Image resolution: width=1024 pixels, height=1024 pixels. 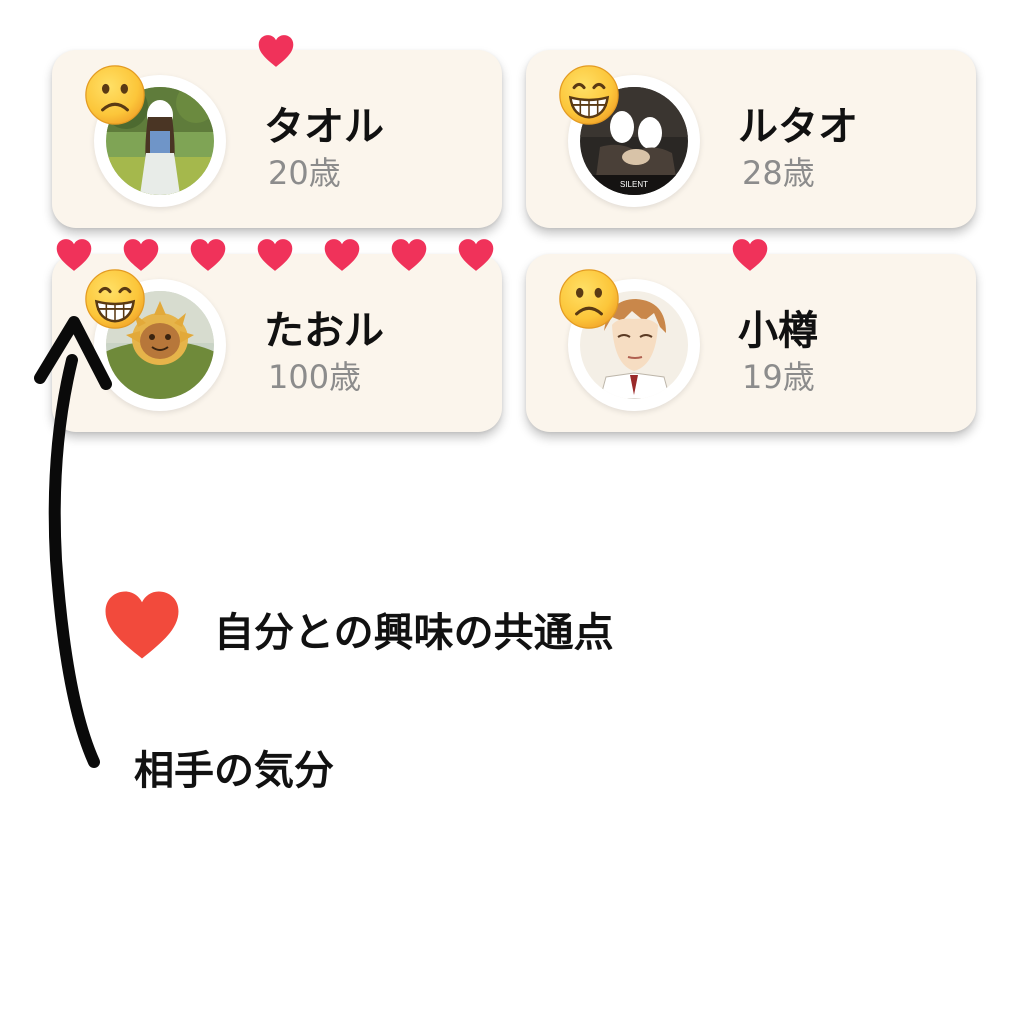 I want to click on legend-heart-label: 自分との興味の共通点, so click(x=414, y=633).